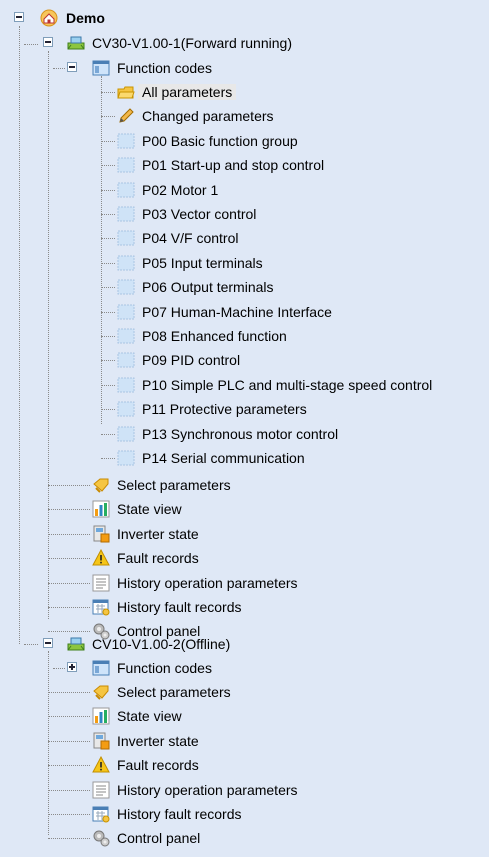  What do you see at coordinates (244, 434) in the screenshot?
I see `tree-node-param: P13 Synchronous motor control` at bounding box center [244, 434].